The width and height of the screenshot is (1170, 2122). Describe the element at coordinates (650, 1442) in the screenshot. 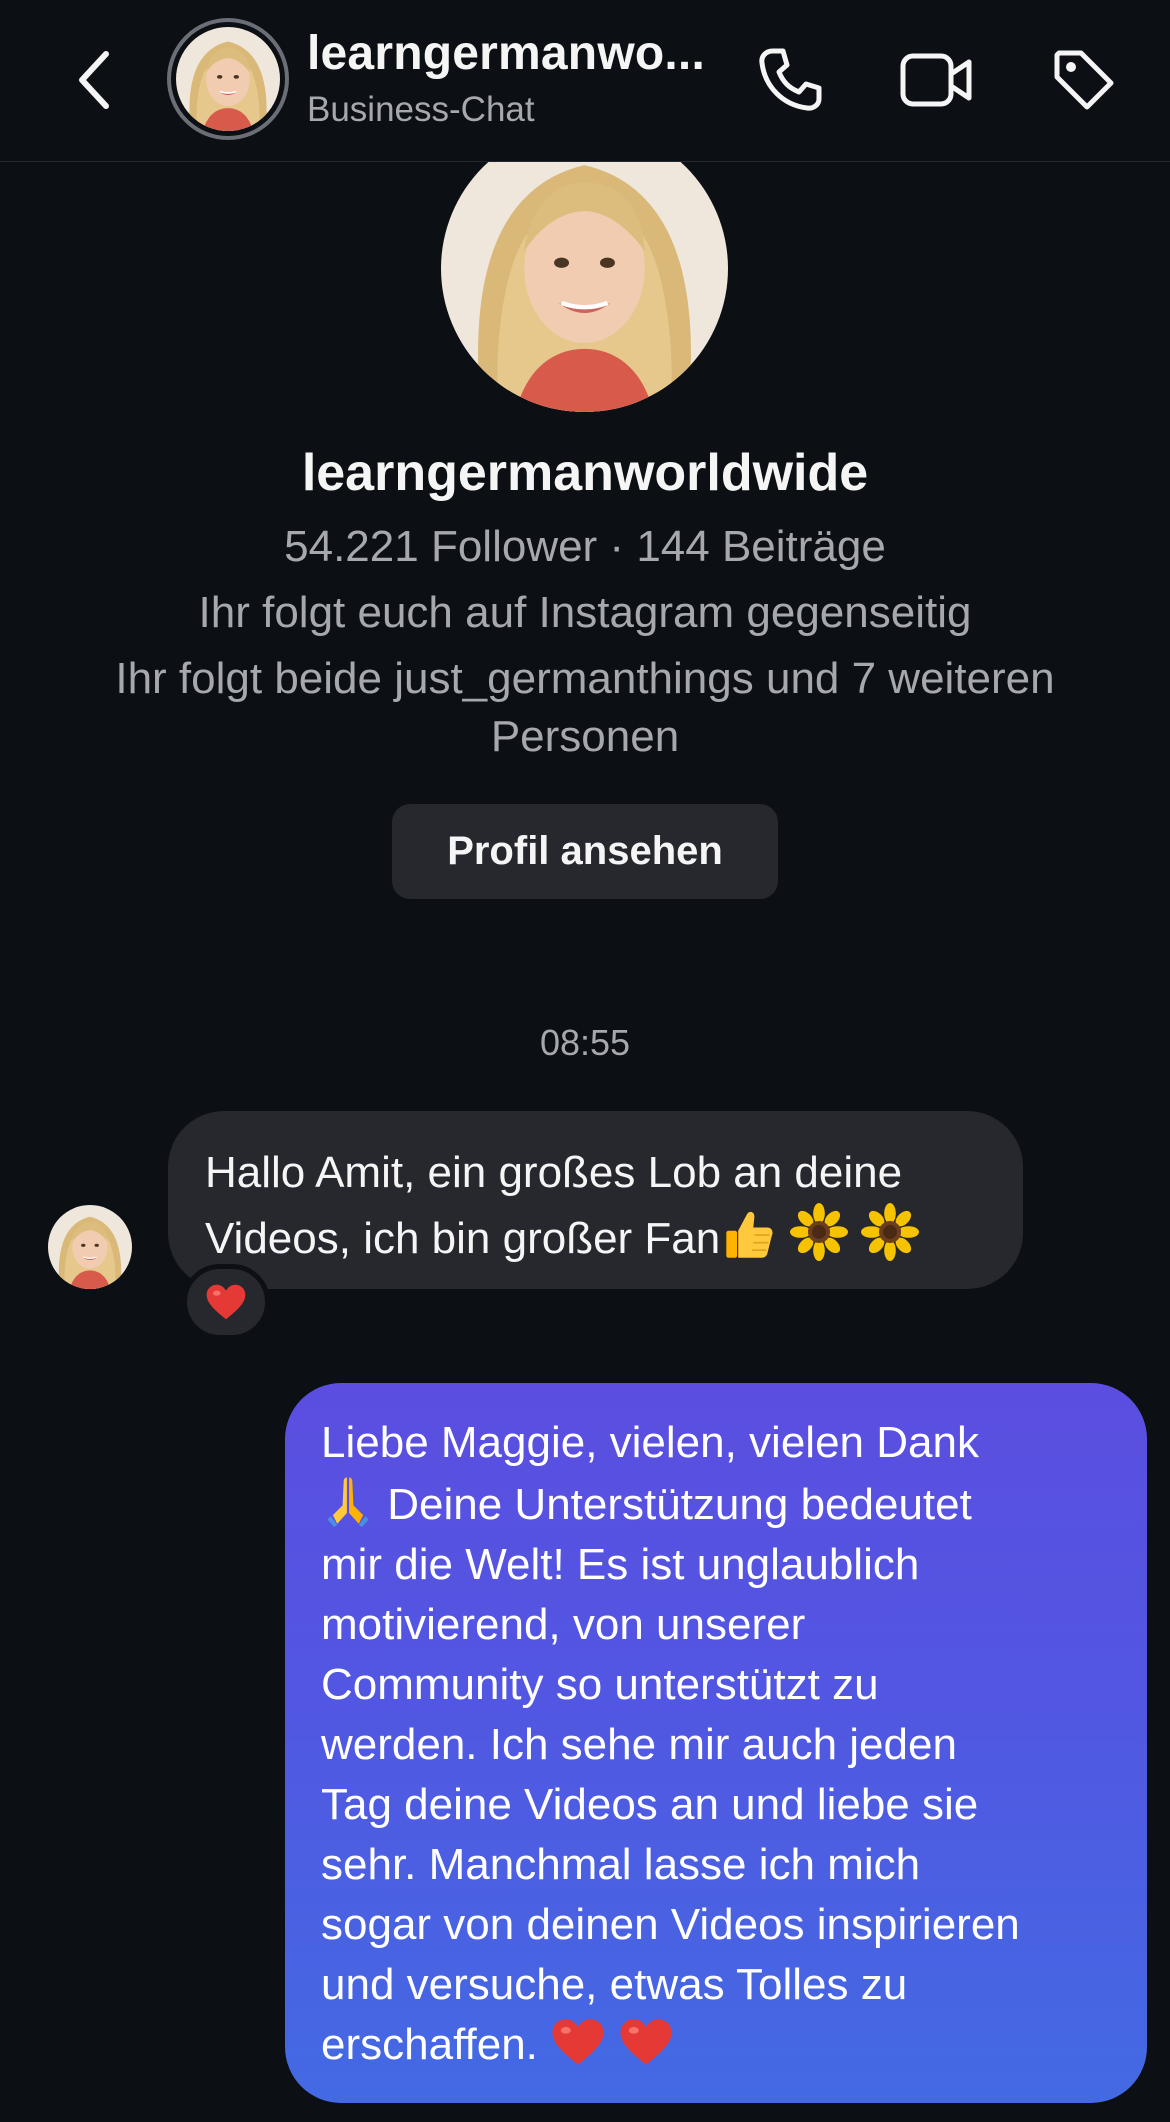

I see `outgoing-message-line-1: Liebe Maggie, vielen, vielen Dank` at that location.